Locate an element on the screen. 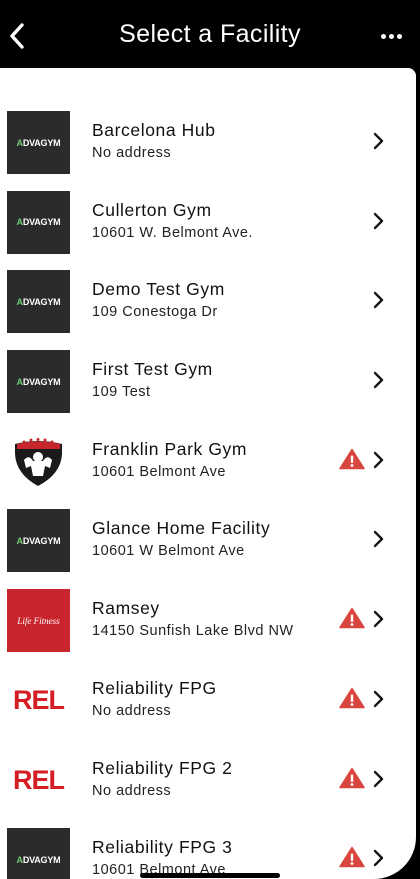 The height and width of the screenshot is (879, 420). facility-name: Reliability FPG 2 is located at coordinates (162, 767).